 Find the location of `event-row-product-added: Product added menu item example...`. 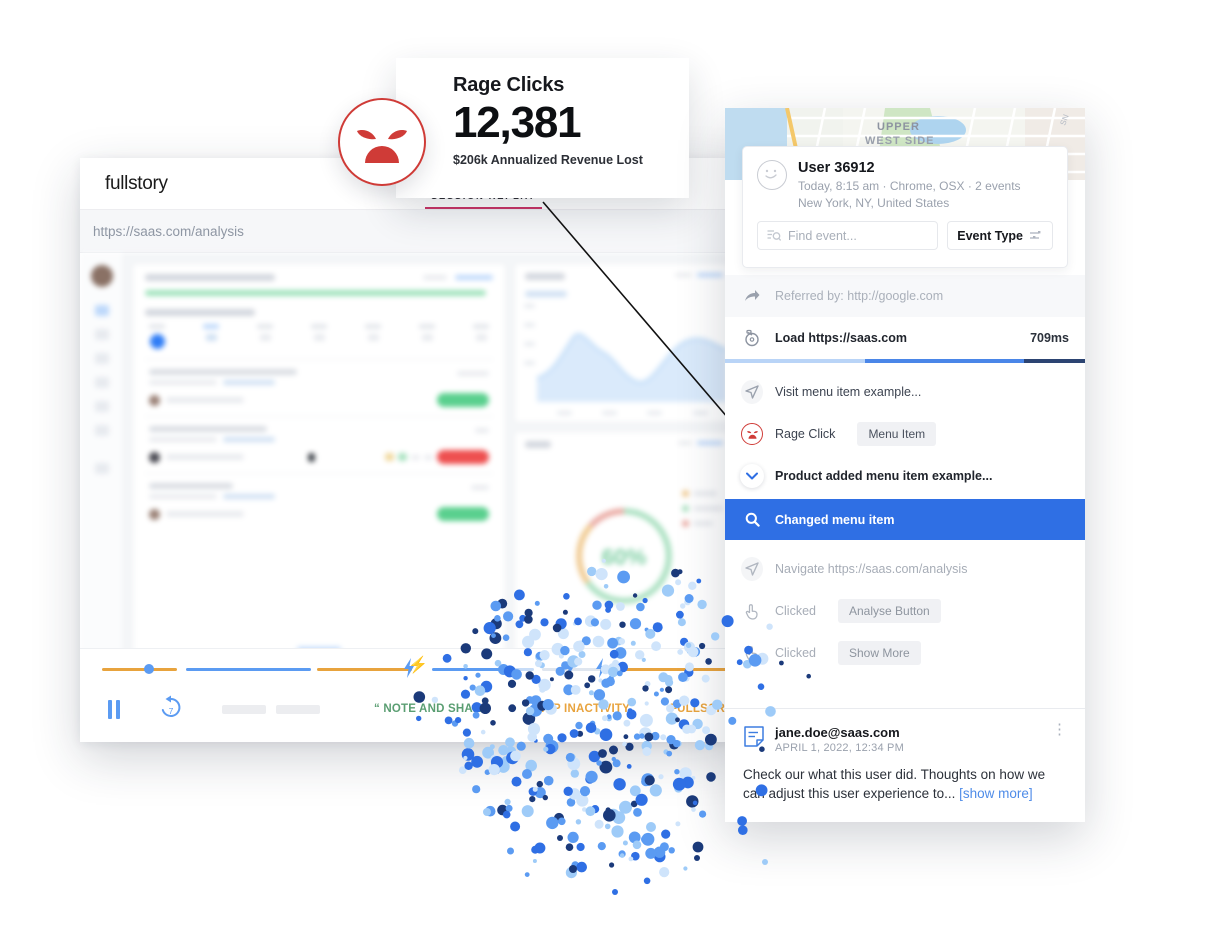

event-row-product-added: Product added menu item example... is located at coordinates (905, 476).